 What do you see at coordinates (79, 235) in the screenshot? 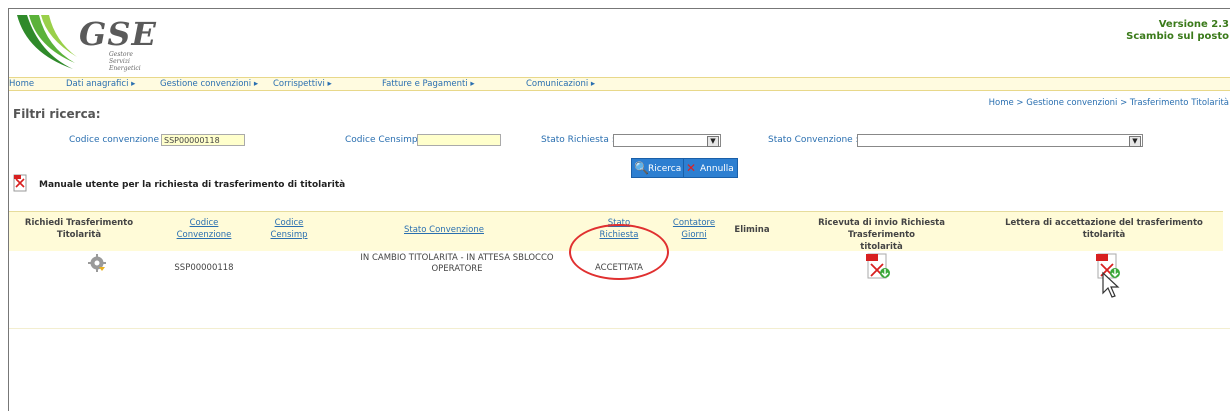
I see `header-line: Titolarità` at bounding box center [79, 235].